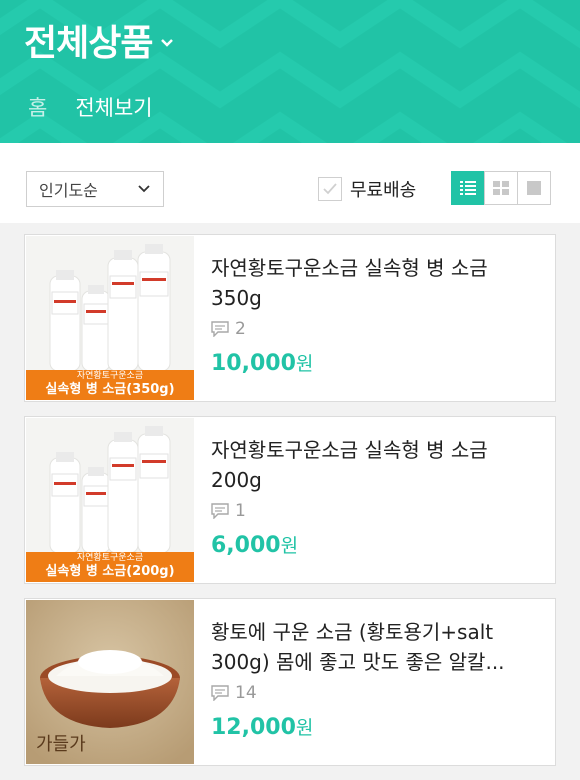 Image resolution: width=580 pixels, height=780 pixels. What do you see at coordinates (110, 682) in the screenshot?
I see `product-image: 가들가` at bounding box center [110, 682].